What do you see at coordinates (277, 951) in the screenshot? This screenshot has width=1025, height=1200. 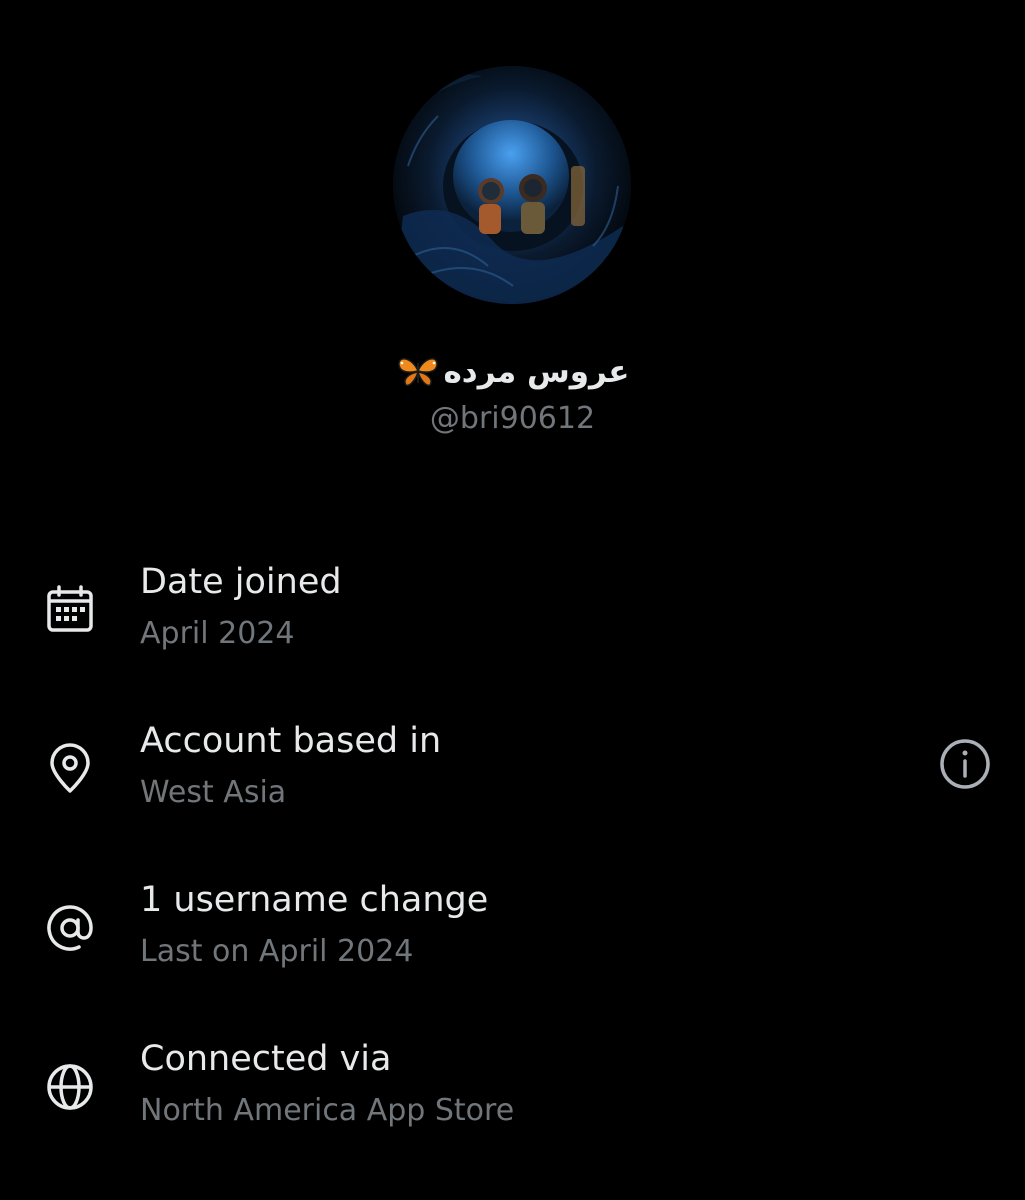 I see `detail-value: Last on April 2024` at bounding box center [277, 951].